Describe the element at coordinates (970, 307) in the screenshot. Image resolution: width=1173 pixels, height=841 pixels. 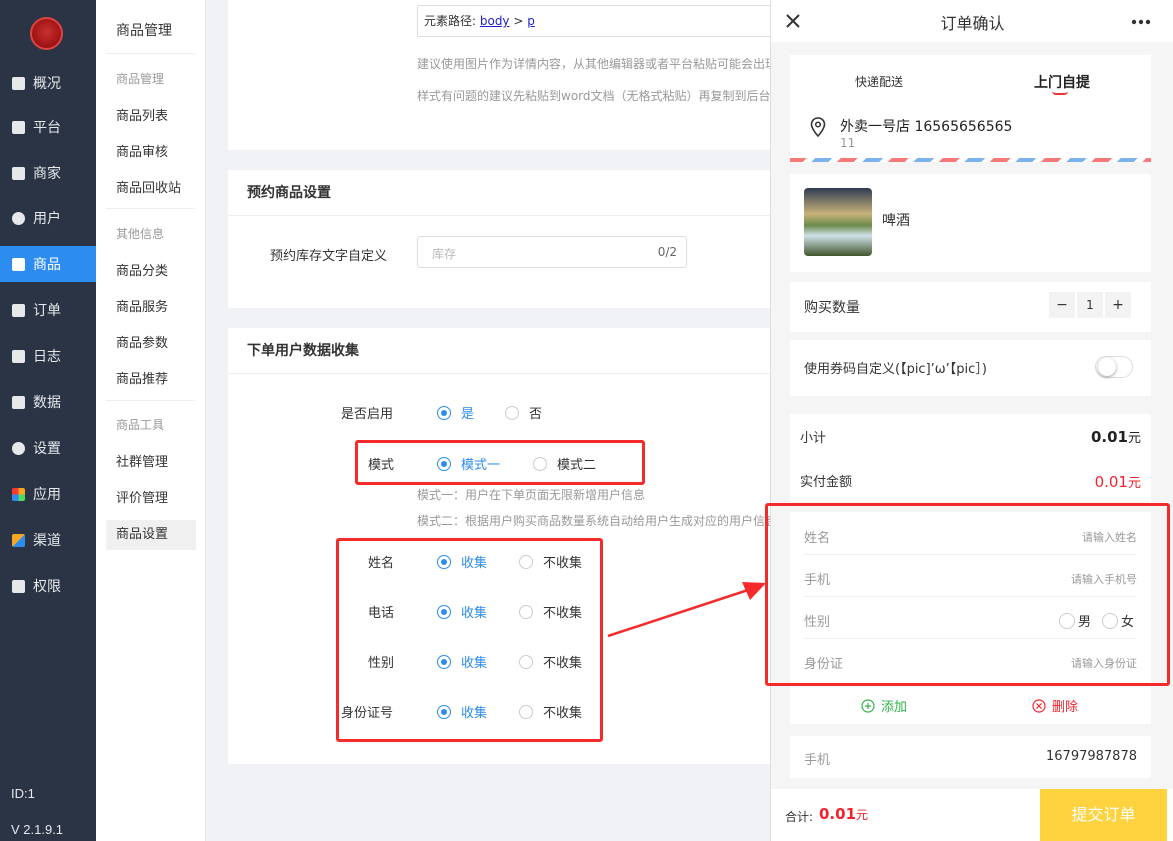
I see `quantity-block: 购买数量 − 1 +` at that location.